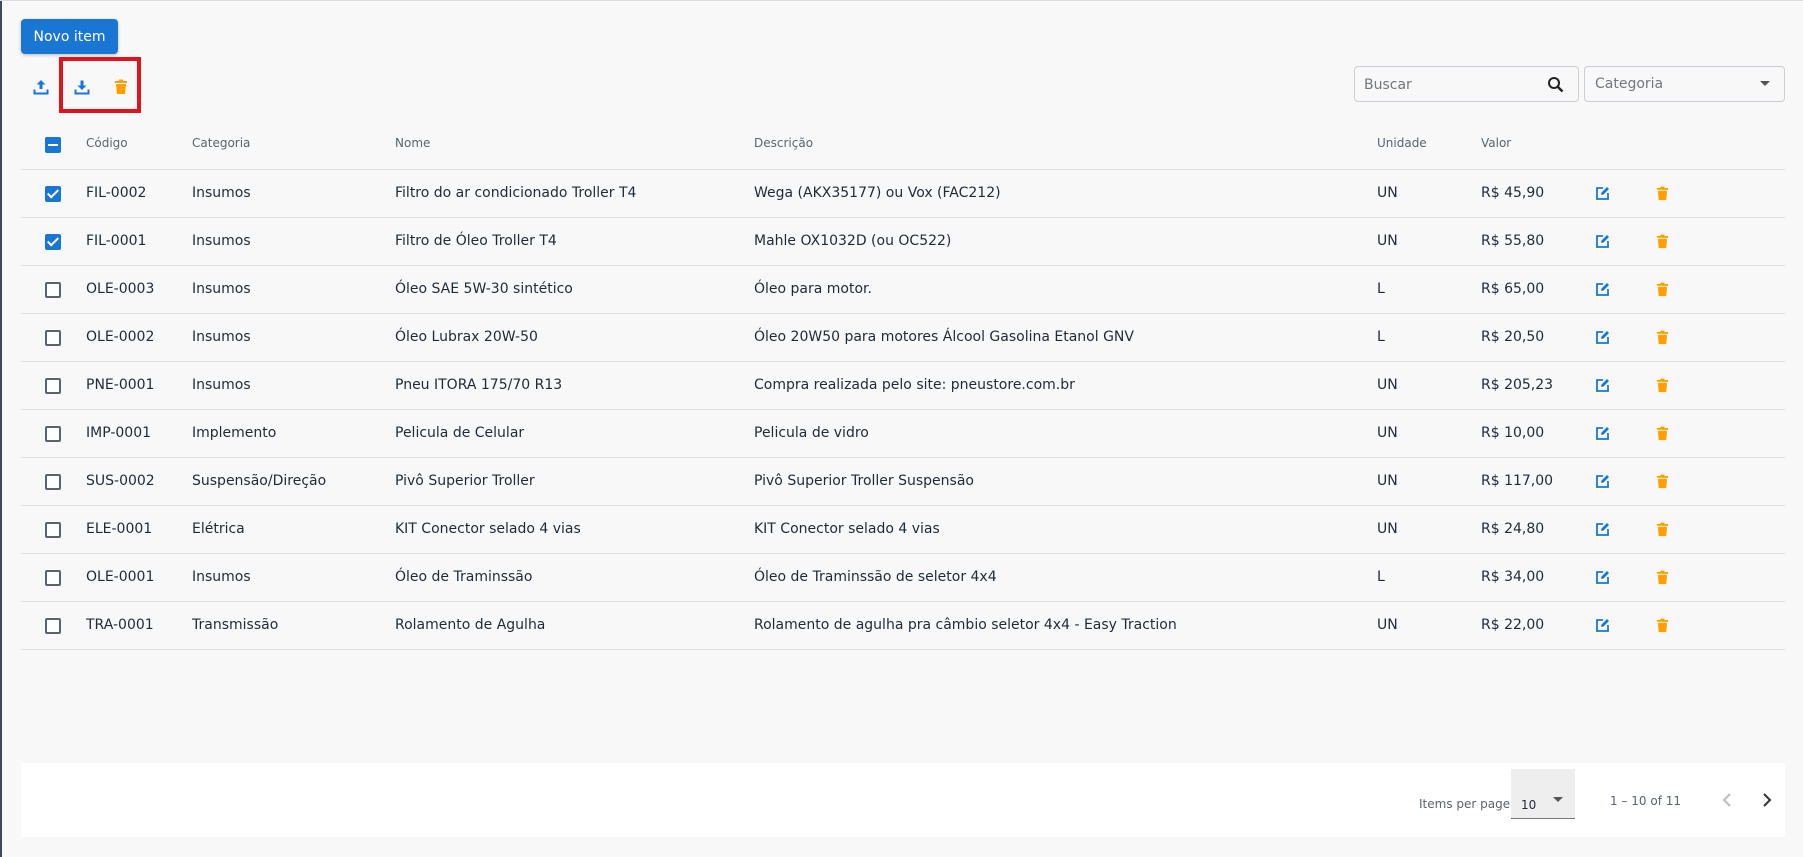  What do you see at coordinates (412, 143) in the screenshot?
I see `header-name: Nome` at bounding box center [412, 143].